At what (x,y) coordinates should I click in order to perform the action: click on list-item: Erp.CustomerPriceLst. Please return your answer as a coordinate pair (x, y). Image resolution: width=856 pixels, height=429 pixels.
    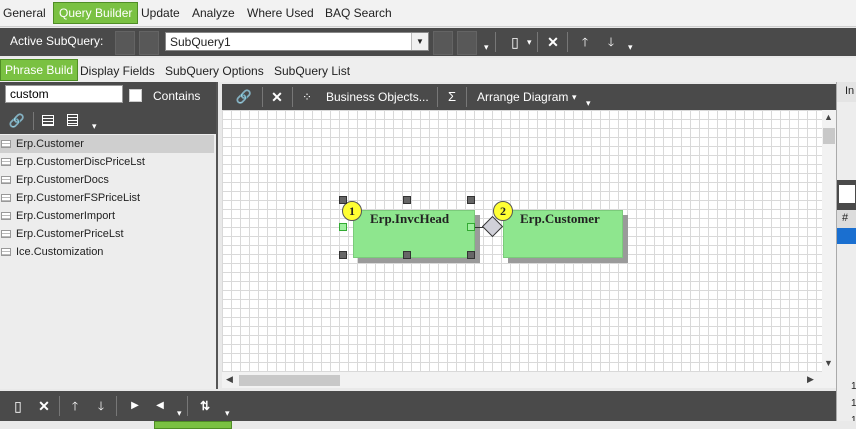
    Looking at the image, I should click on (107, 234).